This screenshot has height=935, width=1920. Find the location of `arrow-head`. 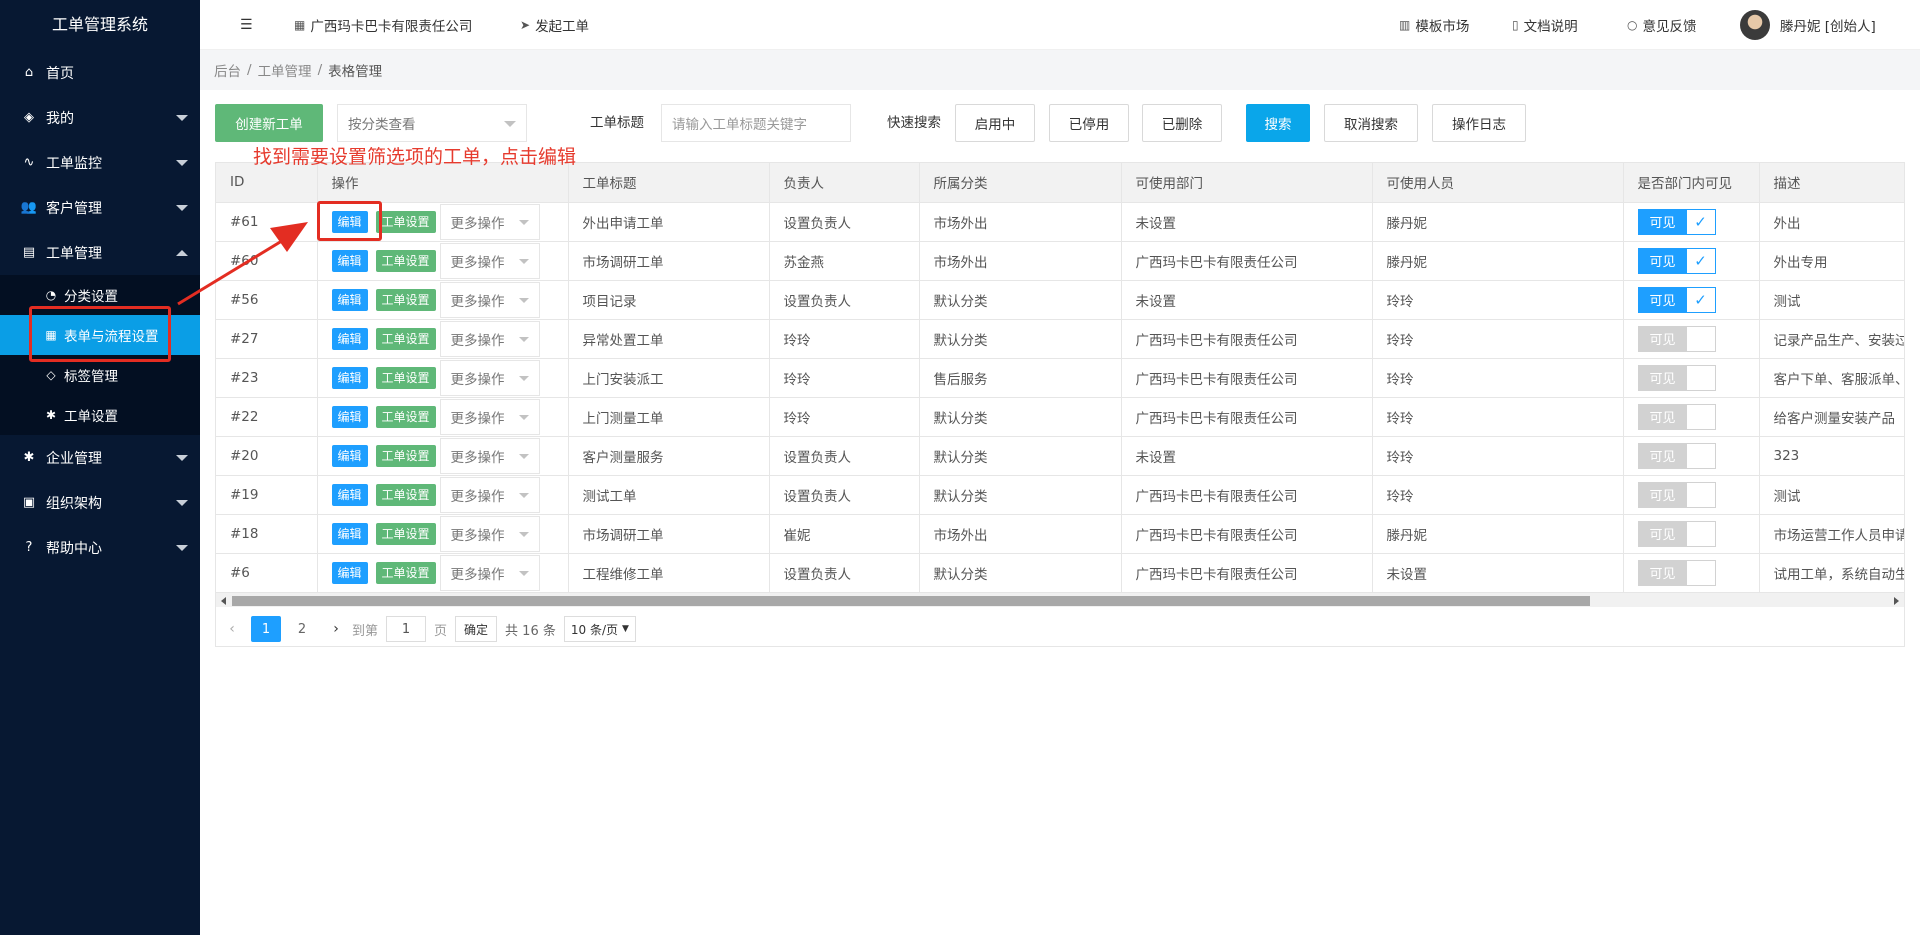

arrow-head is located at coordinates (289, 237).